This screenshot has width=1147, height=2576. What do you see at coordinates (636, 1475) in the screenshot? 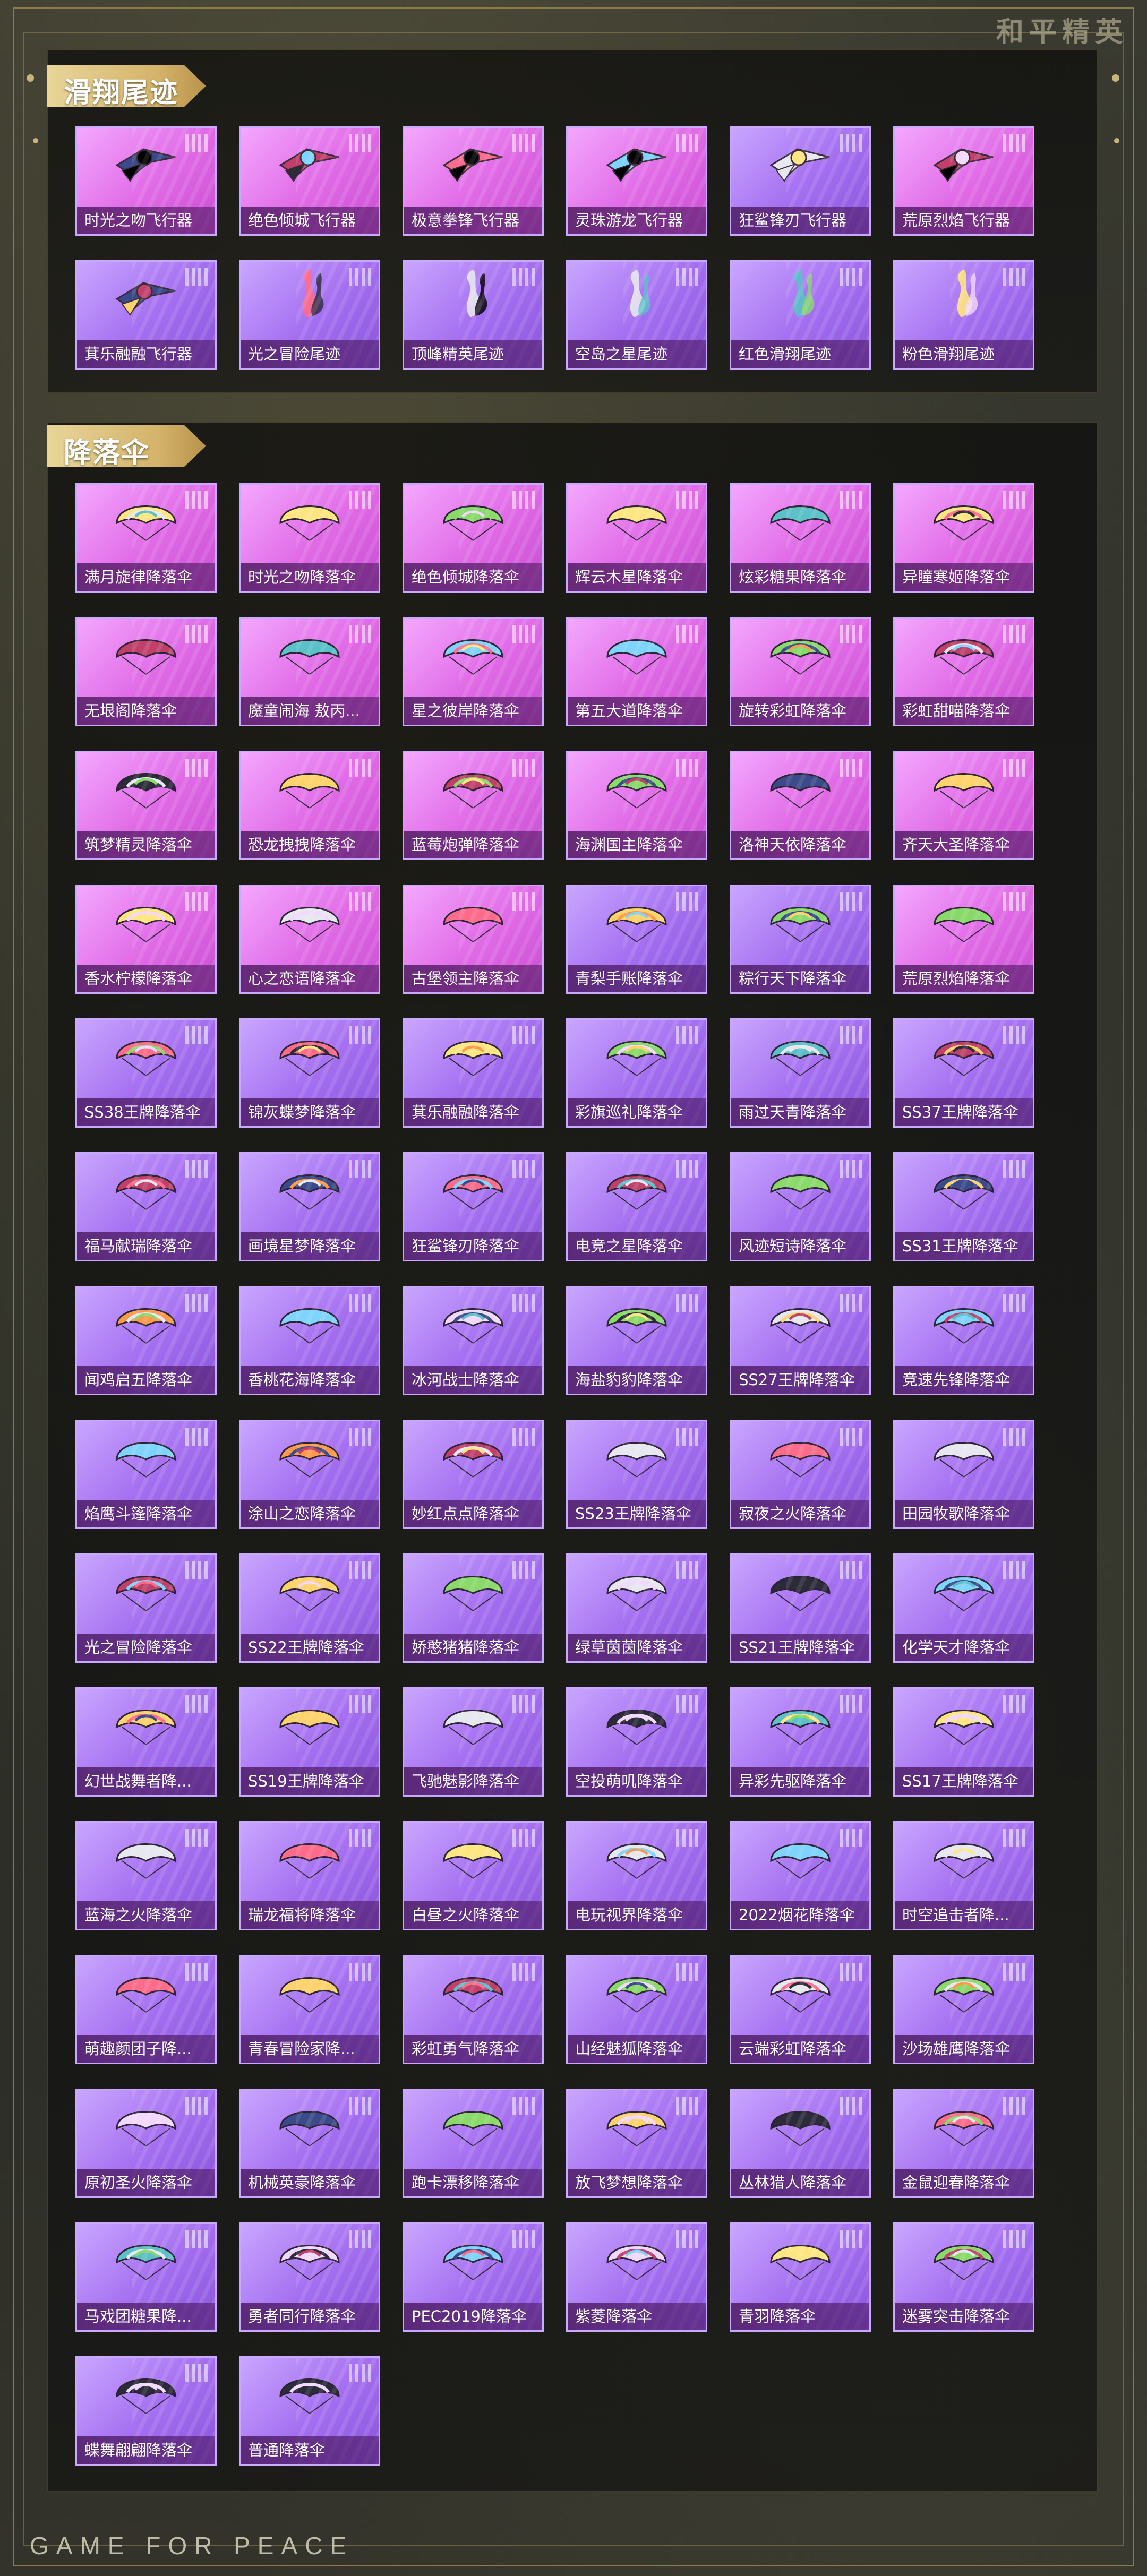
I see `item-card: SS23王牌降落伞` at bounding box center [636, 1475].